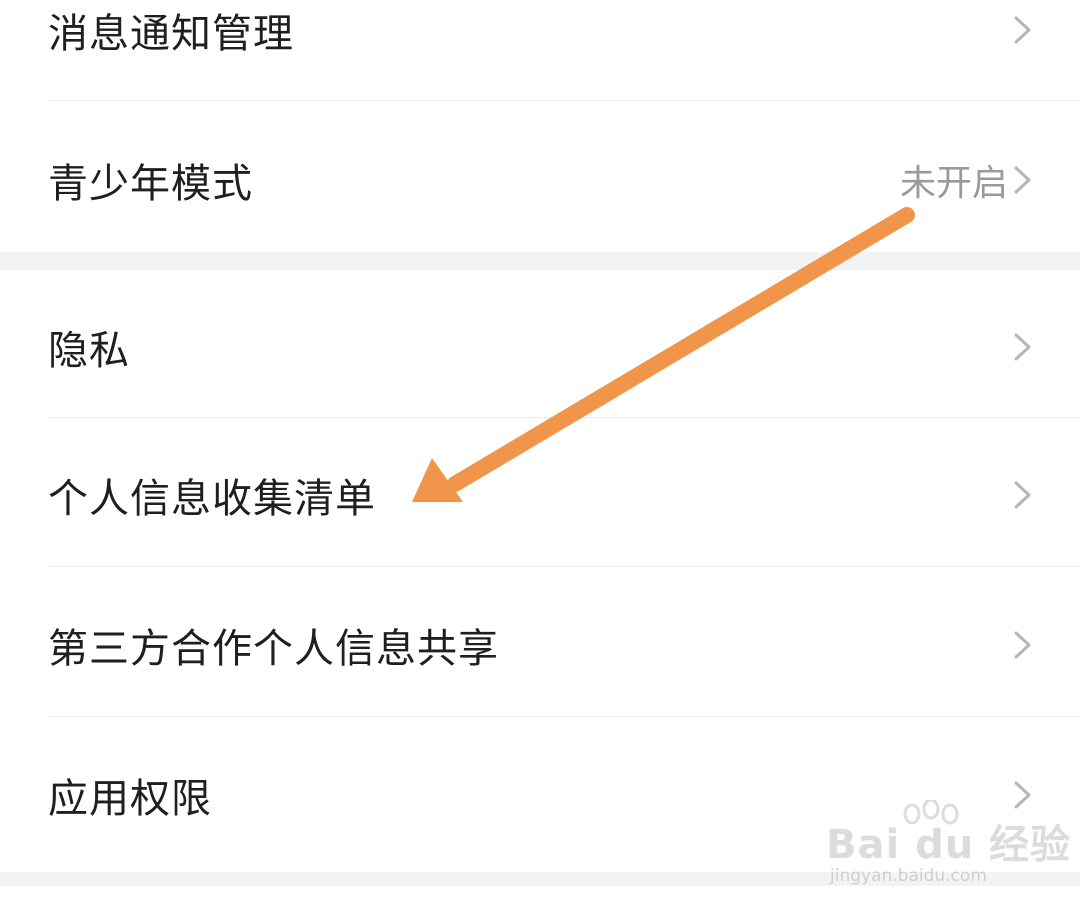  I want to click on watermark-url: jingyan.baidu.com, so click(908, 876).